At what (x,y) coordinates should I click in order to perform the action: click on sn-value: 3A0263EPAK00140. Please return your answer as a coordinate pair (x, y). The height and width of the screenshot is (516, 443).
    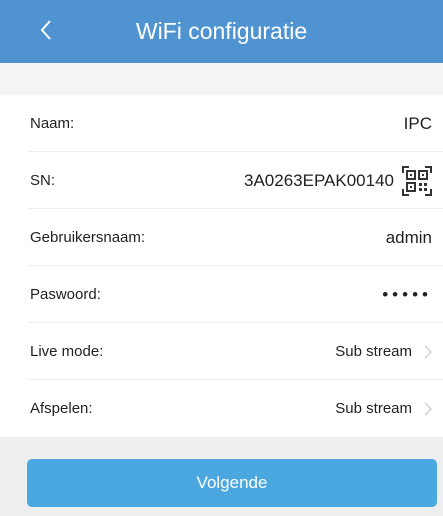
    Looking at the image, I should click on (319, 180).